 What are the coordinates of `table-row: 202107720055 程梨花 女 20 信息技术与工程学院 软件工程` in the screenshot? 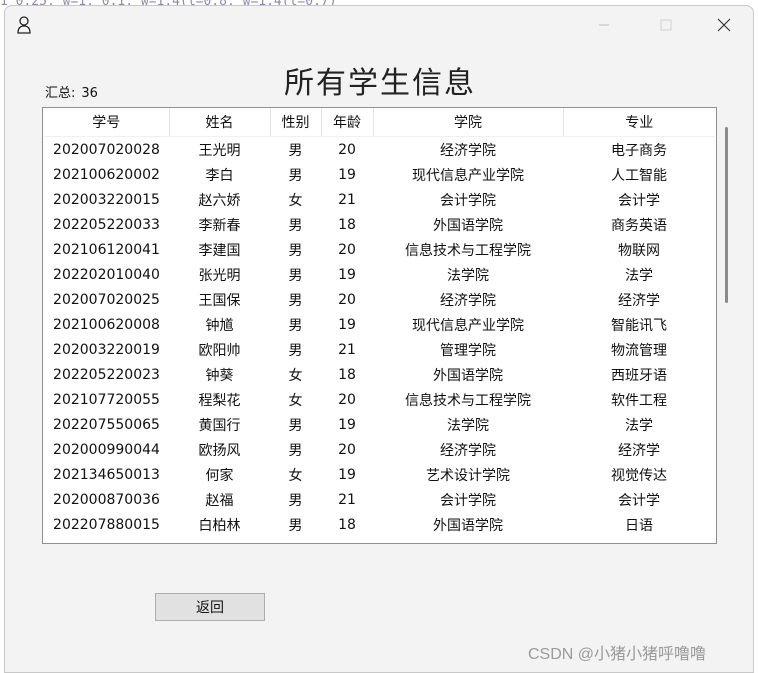 It's located at (379, 399).